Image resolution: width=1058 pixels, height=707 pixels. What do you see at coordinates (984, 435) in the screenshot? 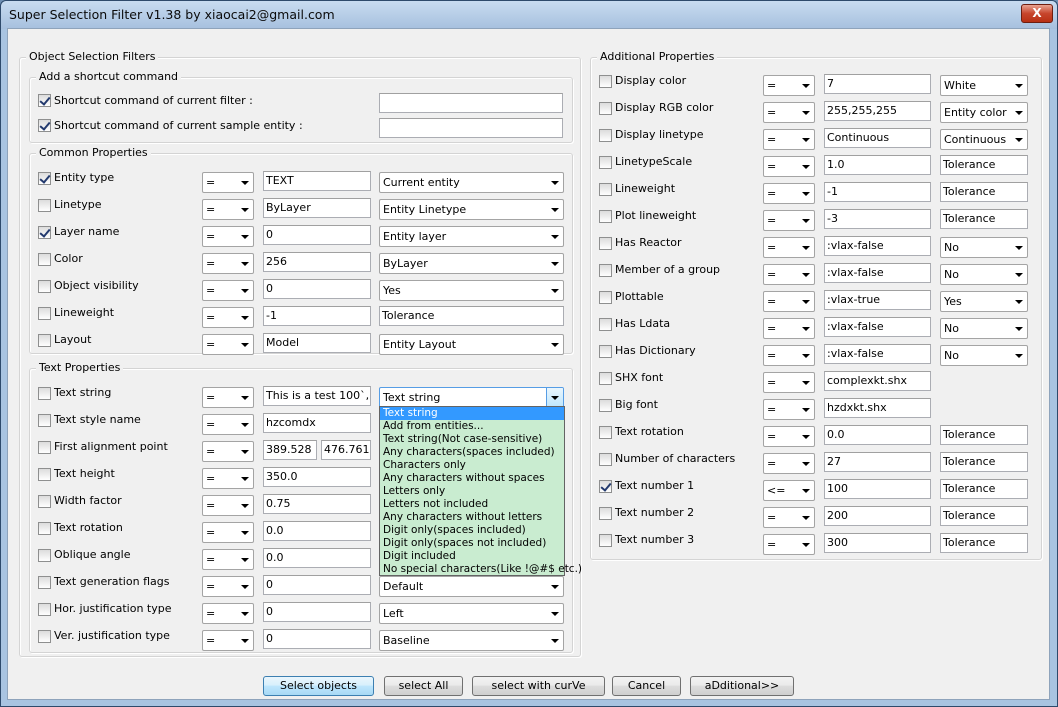
I see `additional-mode-13: Tolerance` at bounding box center [984, 435].